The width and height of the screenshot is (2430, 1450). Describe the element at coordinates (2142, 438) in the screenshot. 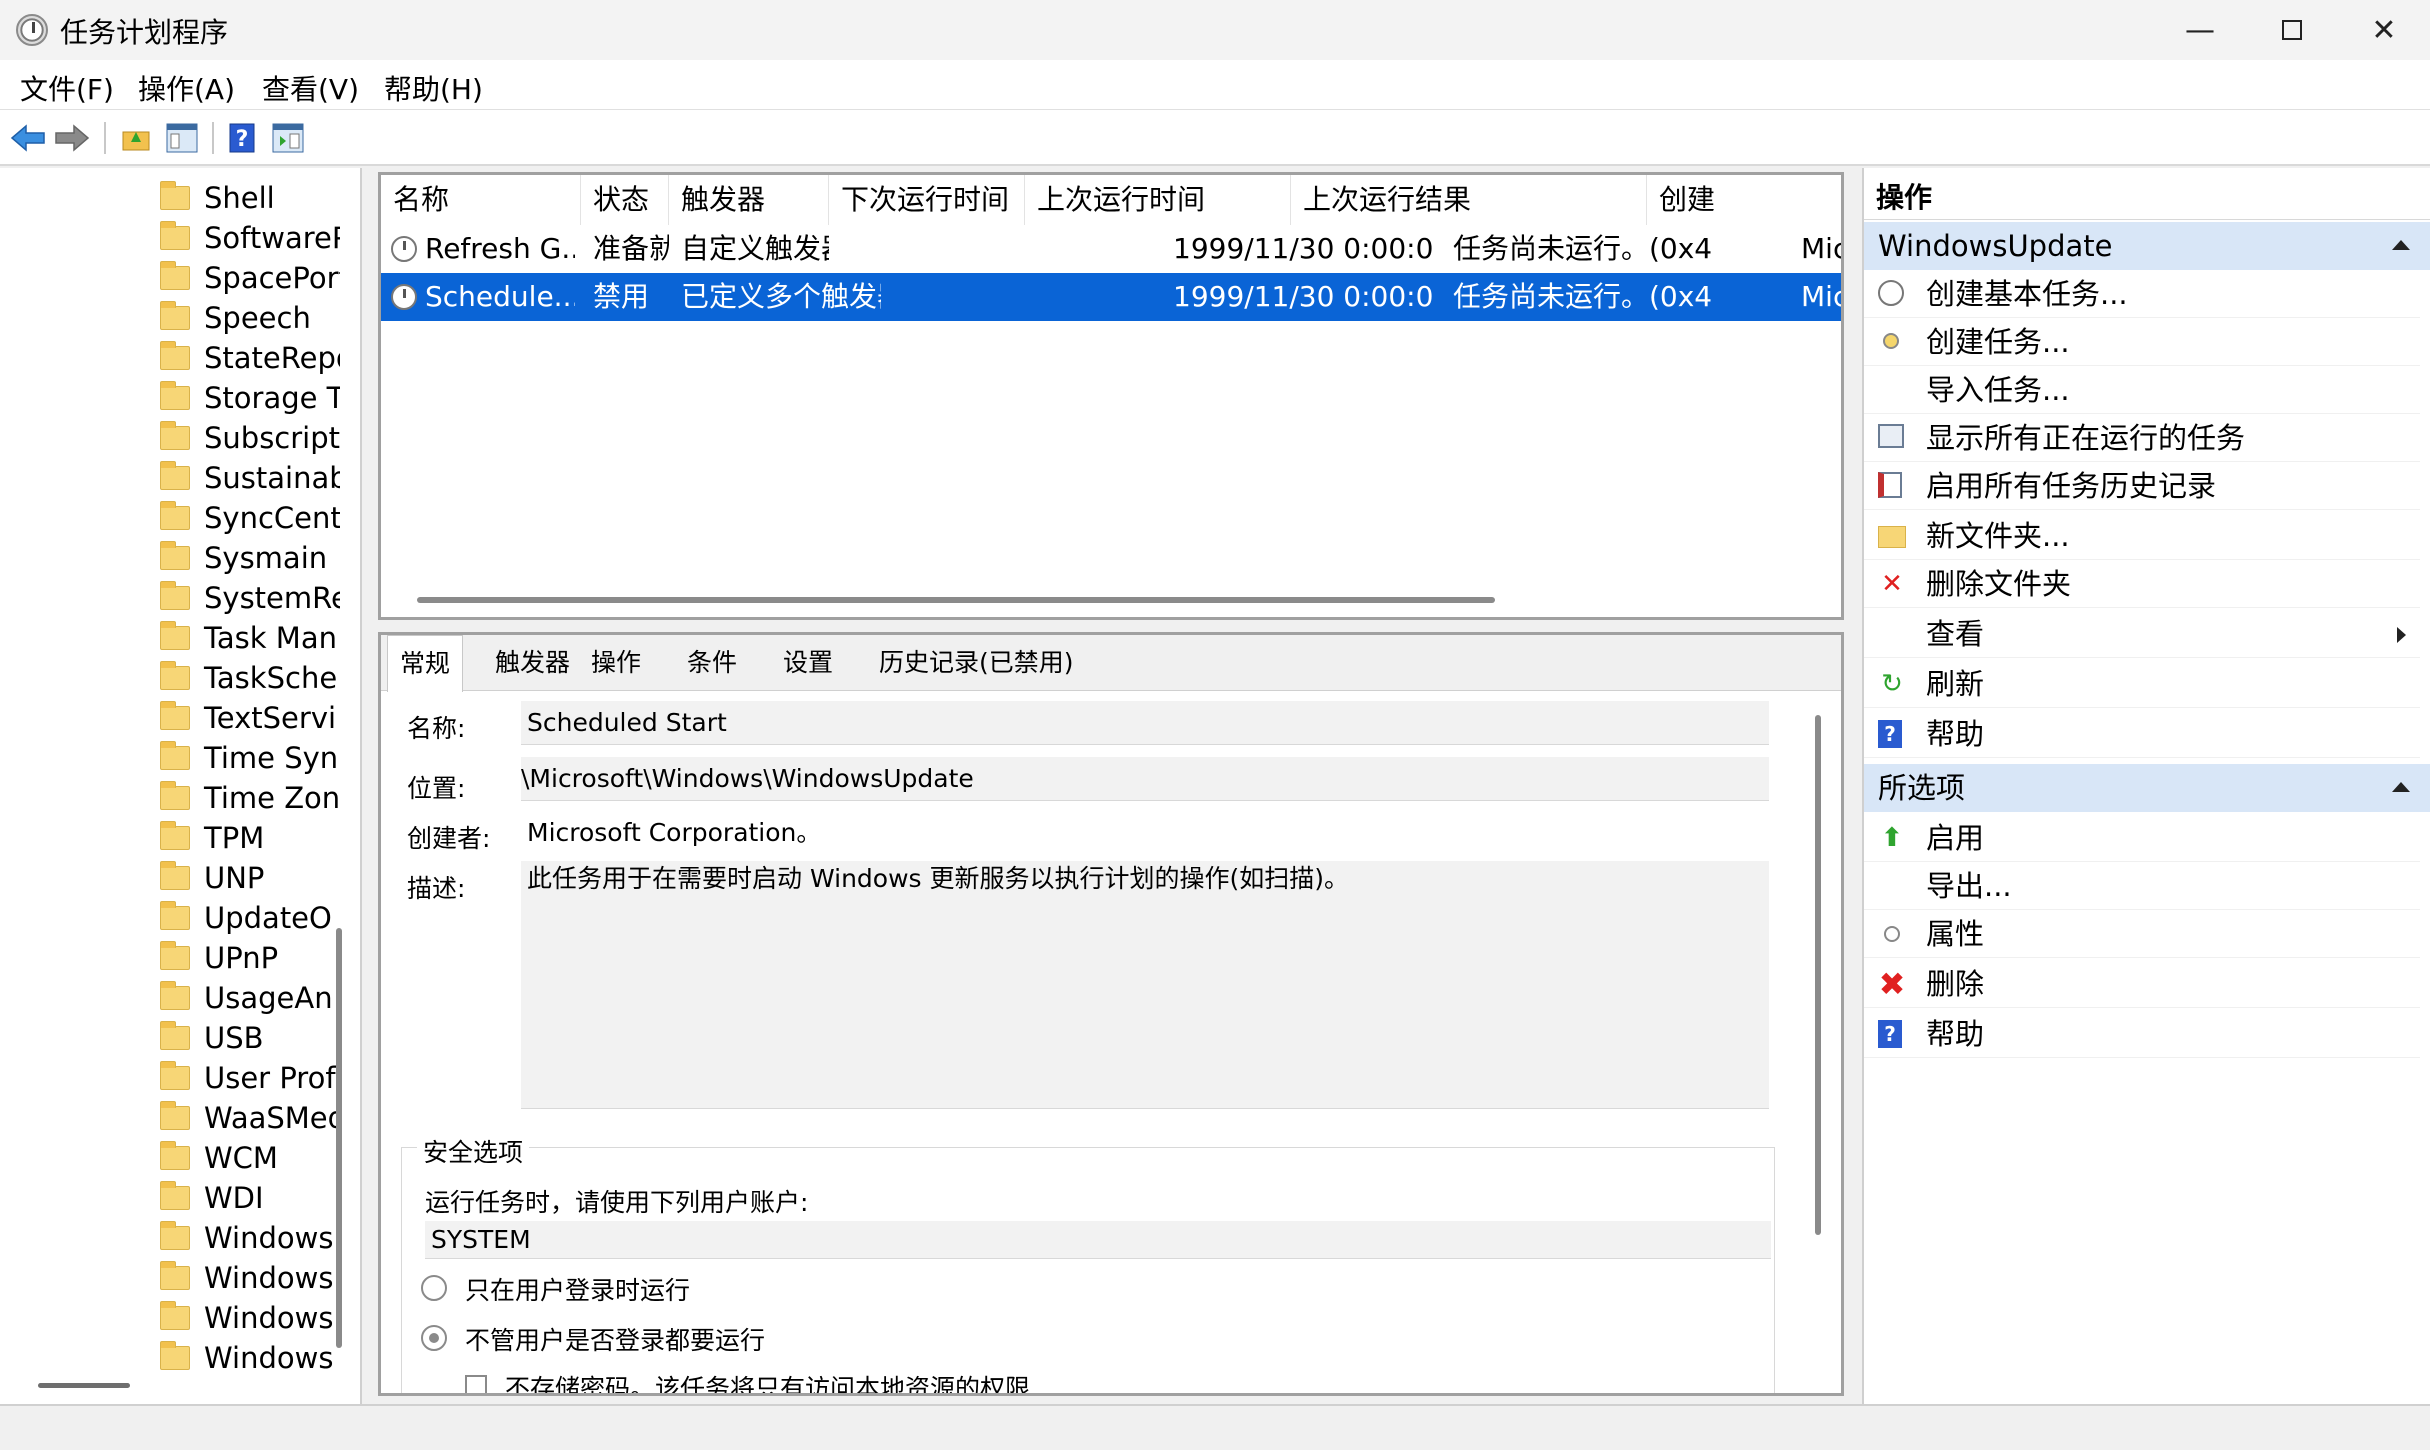

I see `action-display-running-tasks: 显示所有正在运行的任务` at that location.